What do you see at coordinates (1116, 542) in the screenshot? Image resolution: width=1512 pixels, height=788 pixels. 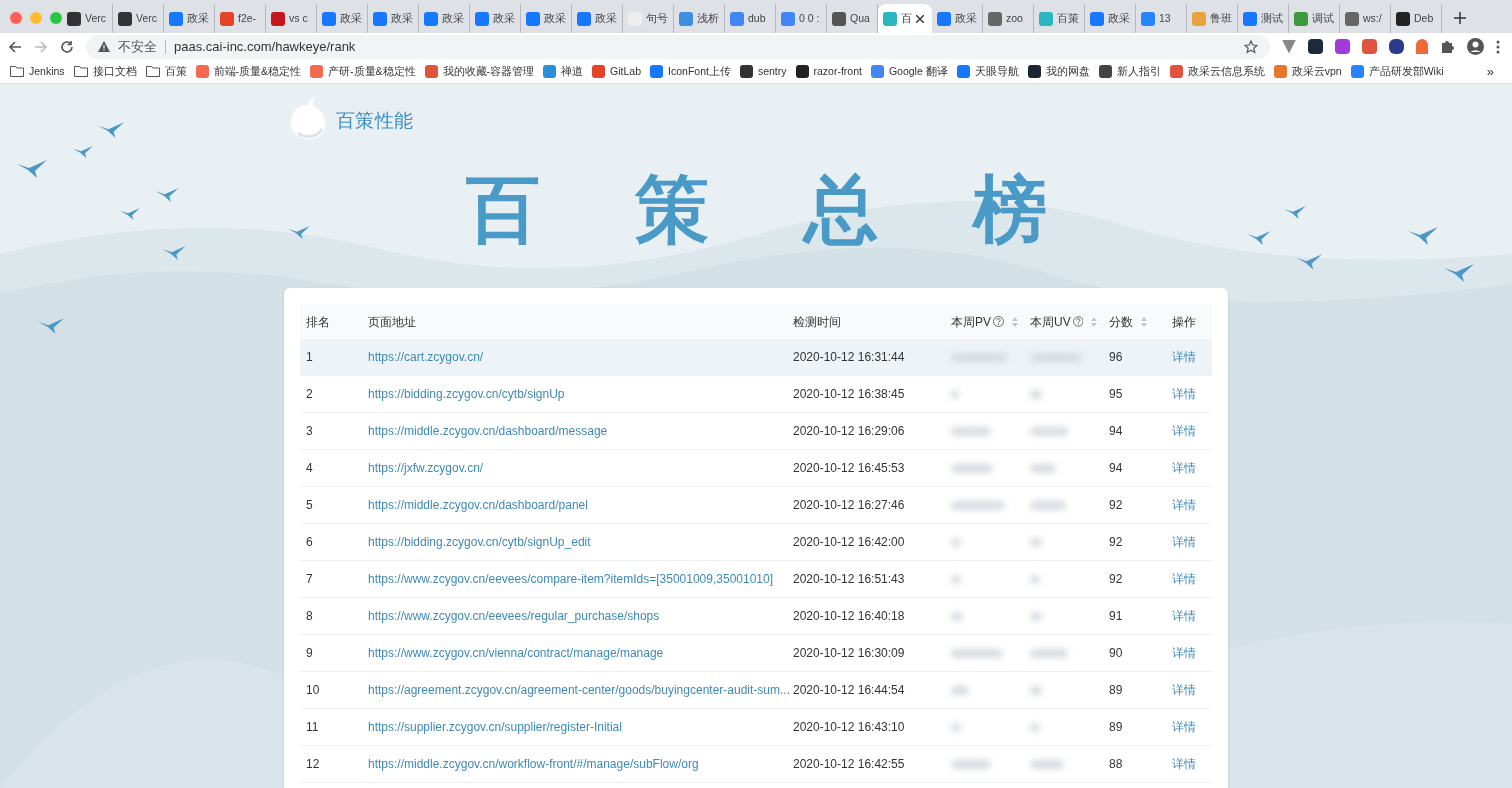 I see `score-cell: 92` at bounding box center [1116, 542].